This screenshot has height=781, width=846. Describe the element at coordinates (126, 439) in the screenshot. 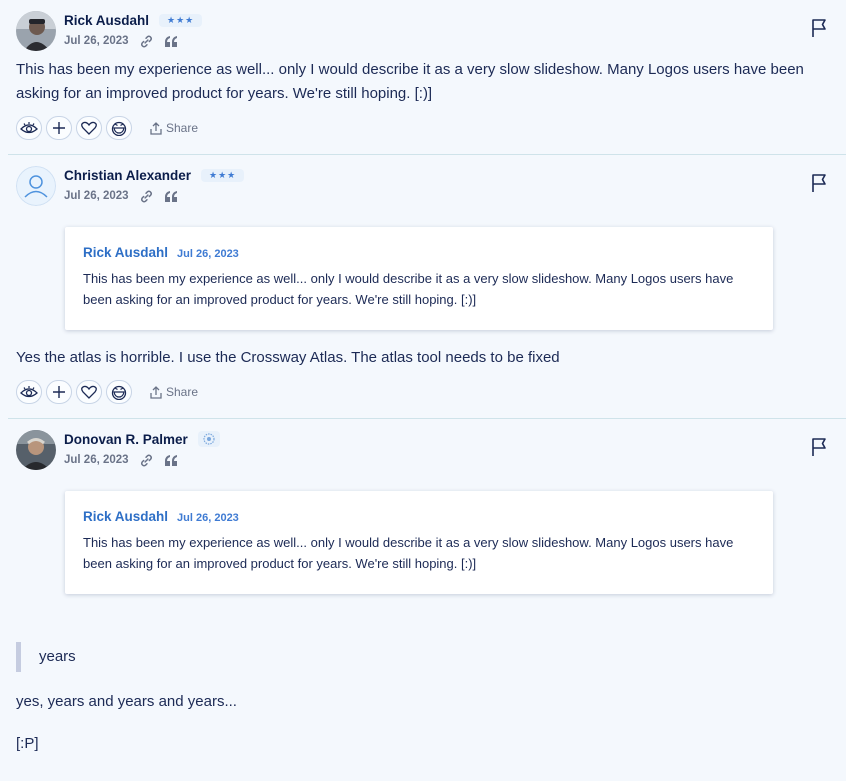

I see `author-name: Donovan R. Palmer` at that location.